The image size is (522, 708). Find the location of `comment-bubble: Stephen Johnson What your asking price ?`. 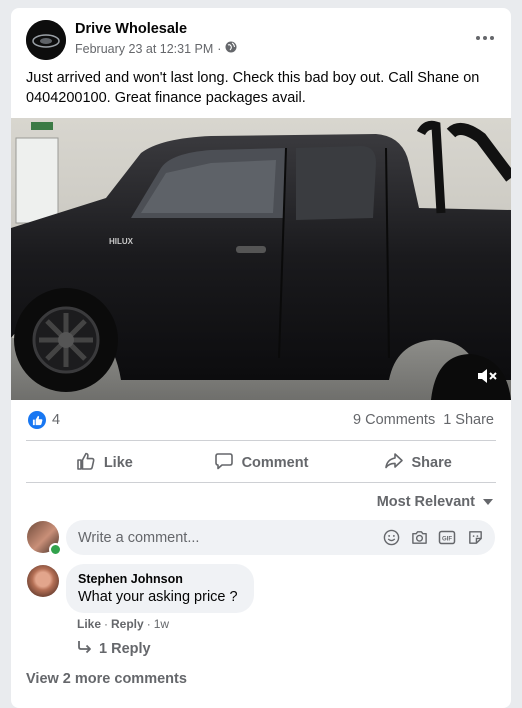

comment-bubble: Stephen Johnson What your asking price ? is located at coordinates (160, 588).